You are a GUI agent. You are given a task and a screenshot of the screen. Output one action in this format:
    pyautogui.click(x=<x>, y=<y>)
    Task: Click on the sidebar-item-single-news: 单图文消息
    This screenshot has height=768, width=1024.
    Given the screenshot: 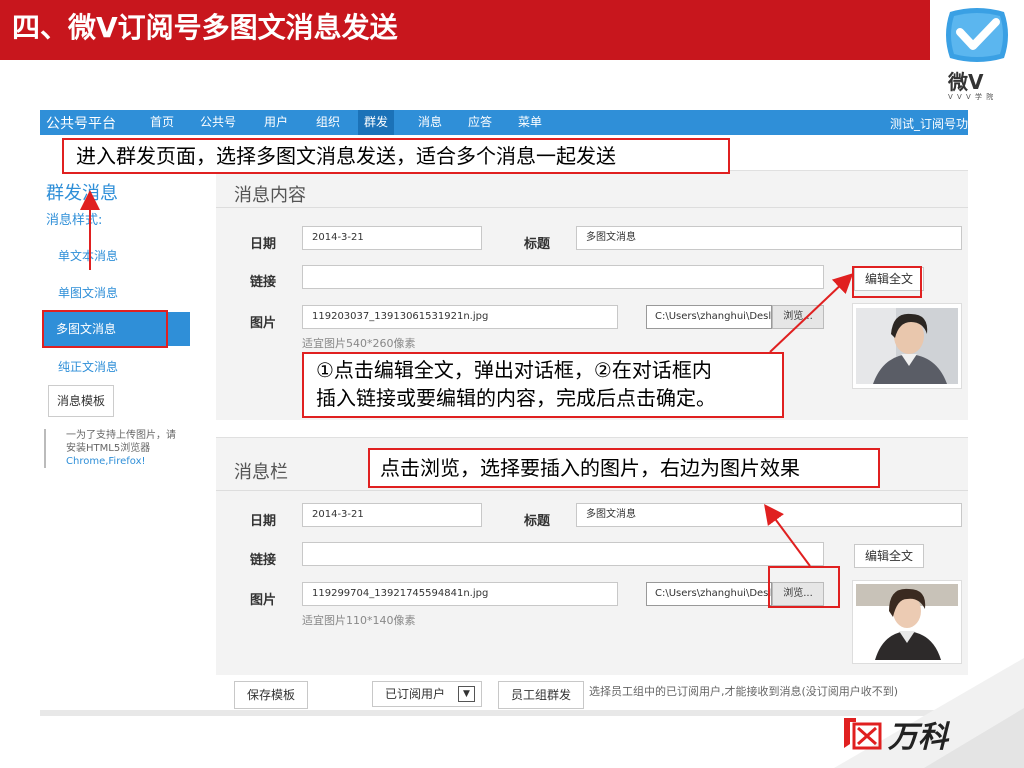 What is the action you would take?
    pyautogui.click(x=88, y=292)
    